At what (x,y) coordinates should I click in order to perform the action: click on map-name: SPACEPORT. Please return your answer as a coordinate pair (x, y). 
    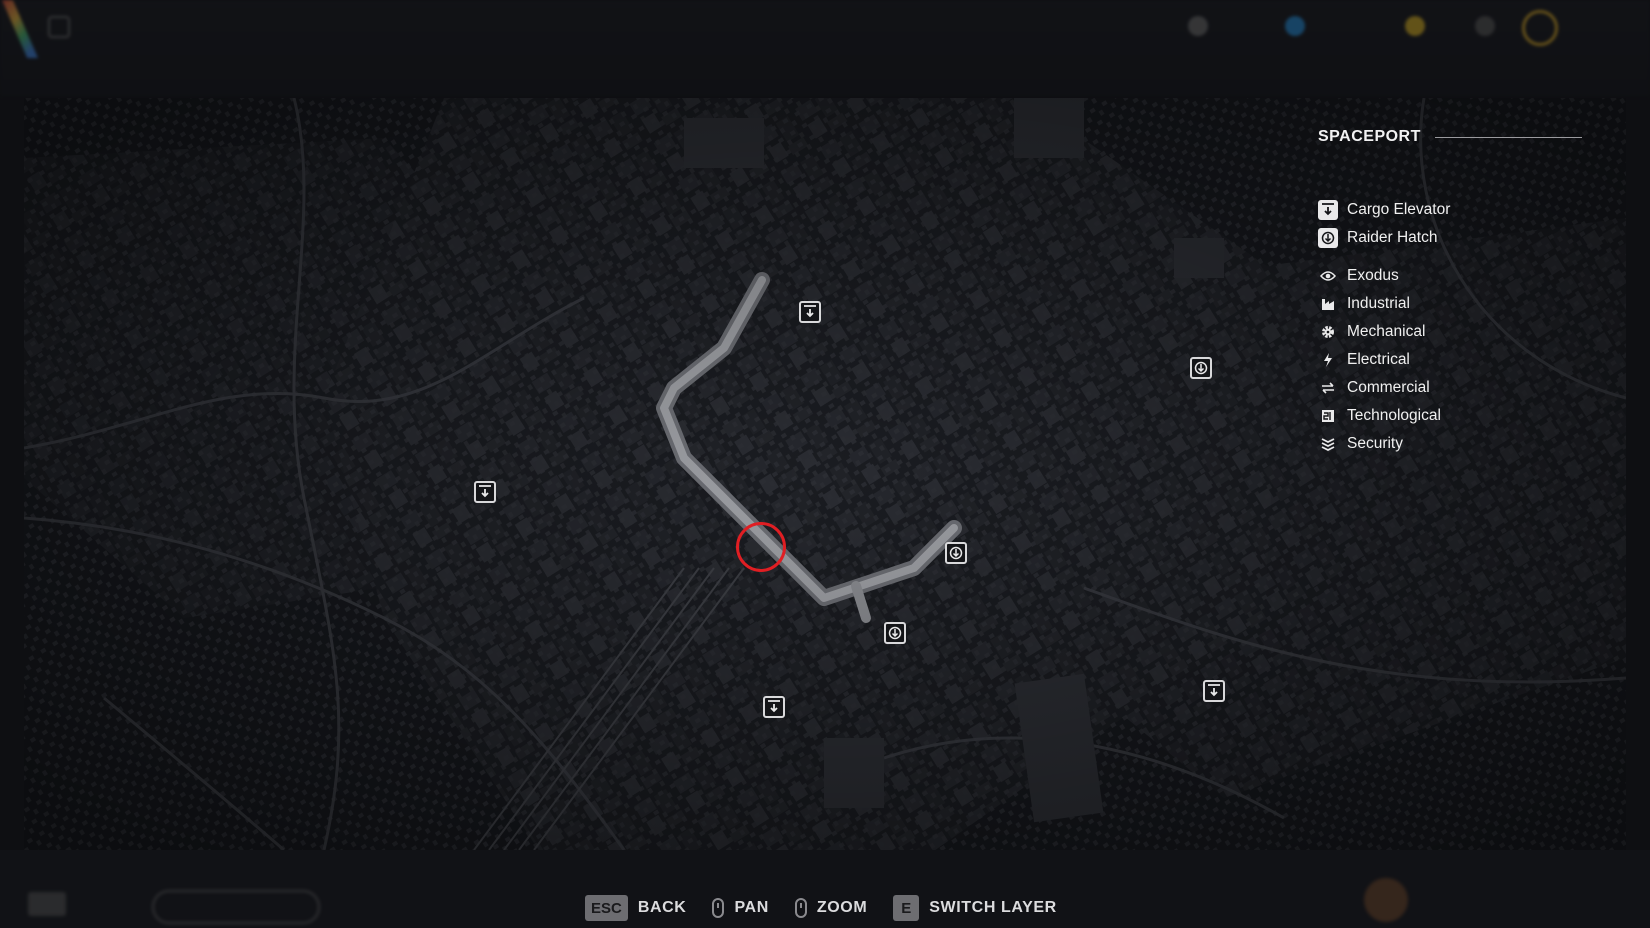
    Looking at the image, I should click on (1369, 136).